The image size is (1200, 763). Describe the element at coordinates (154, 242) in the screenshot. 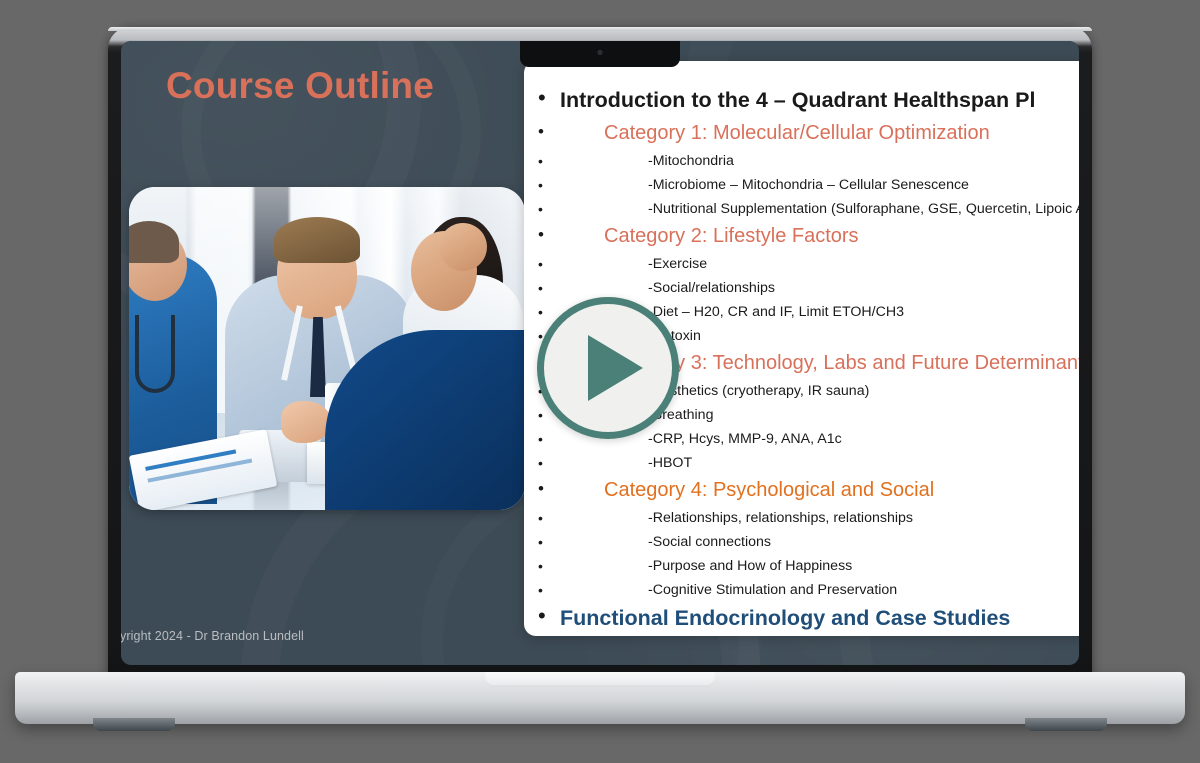

I see `photo-person-left-hair` at that location.